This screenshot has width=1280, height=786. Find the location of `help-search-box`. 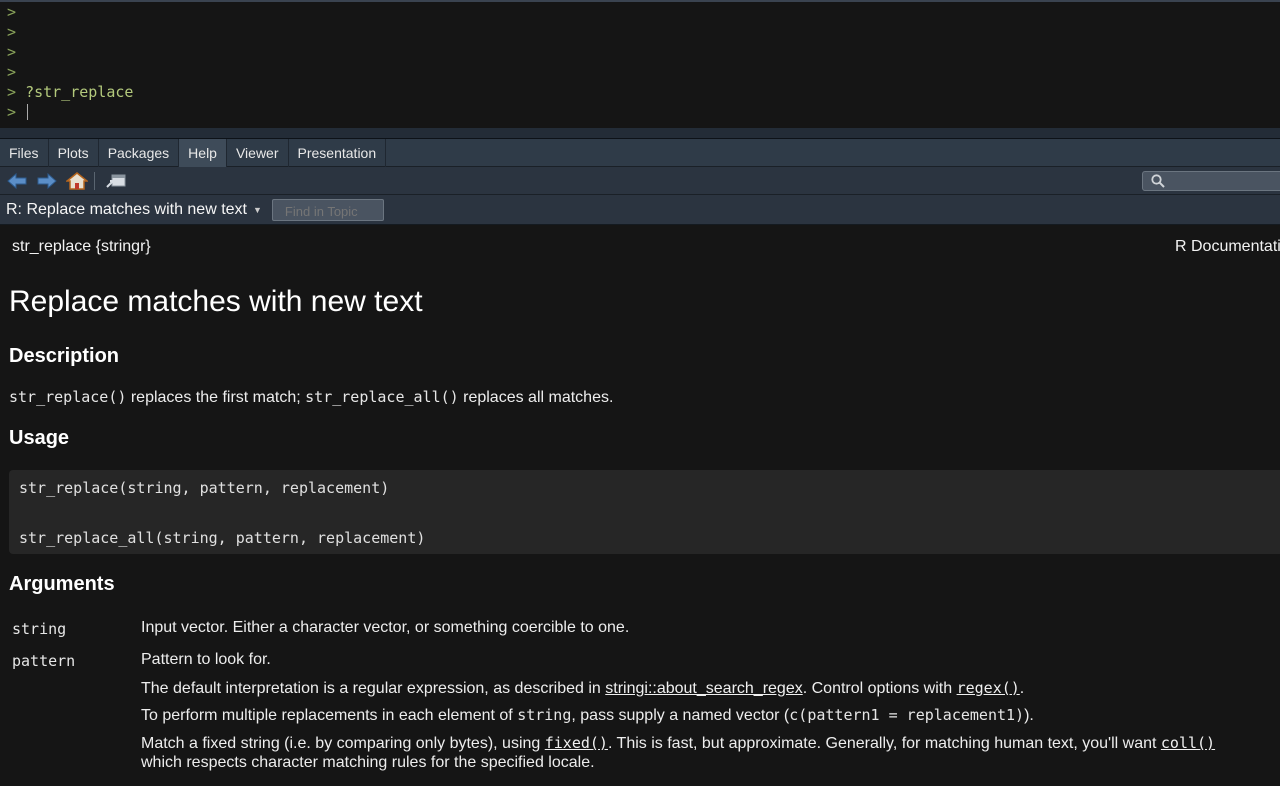

help-search-box is located at coordinates (1211, 181).